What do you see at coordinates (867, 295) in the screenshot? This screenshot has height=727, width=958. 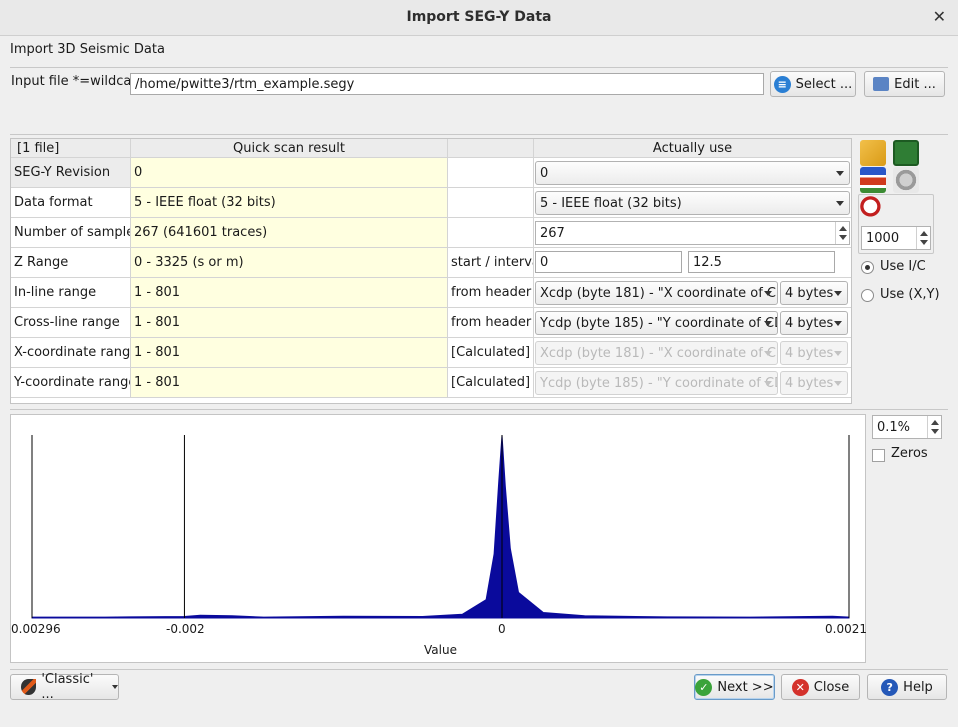 I see `use-xy-radio` at bounding box center [867, 295].